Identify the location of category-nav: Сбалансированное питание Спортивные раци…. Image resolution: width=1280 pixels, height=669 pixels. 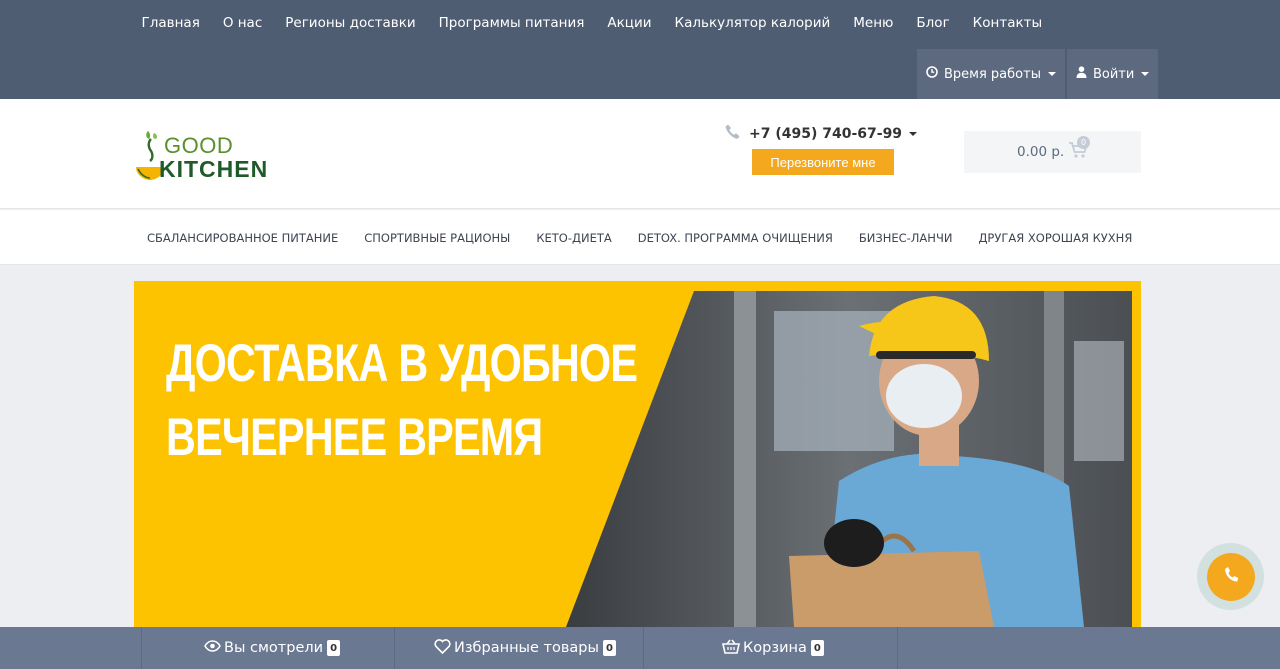
(640, 237).